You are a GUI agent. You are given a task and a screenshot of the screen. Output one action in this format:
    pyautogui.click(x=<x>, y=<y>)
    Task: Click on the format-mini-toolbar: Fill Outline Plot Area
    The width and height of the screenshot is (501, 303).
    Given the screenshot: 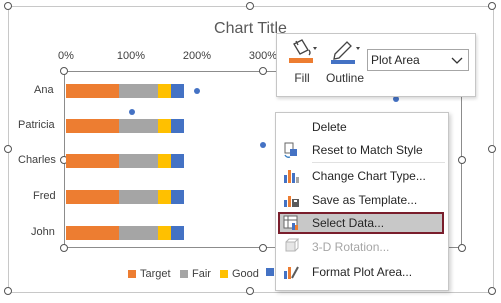 What is the action you would take?
    pyautogui.click(x=376, y=65)
    